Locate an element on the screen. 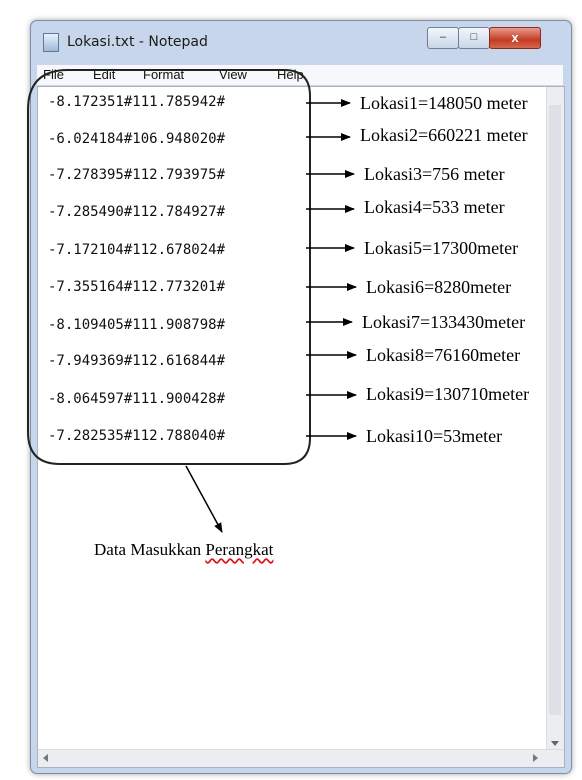 This screenshot has width=582, height=780. caption-pointer-arrow-icon is located at coordinates (204, 499).